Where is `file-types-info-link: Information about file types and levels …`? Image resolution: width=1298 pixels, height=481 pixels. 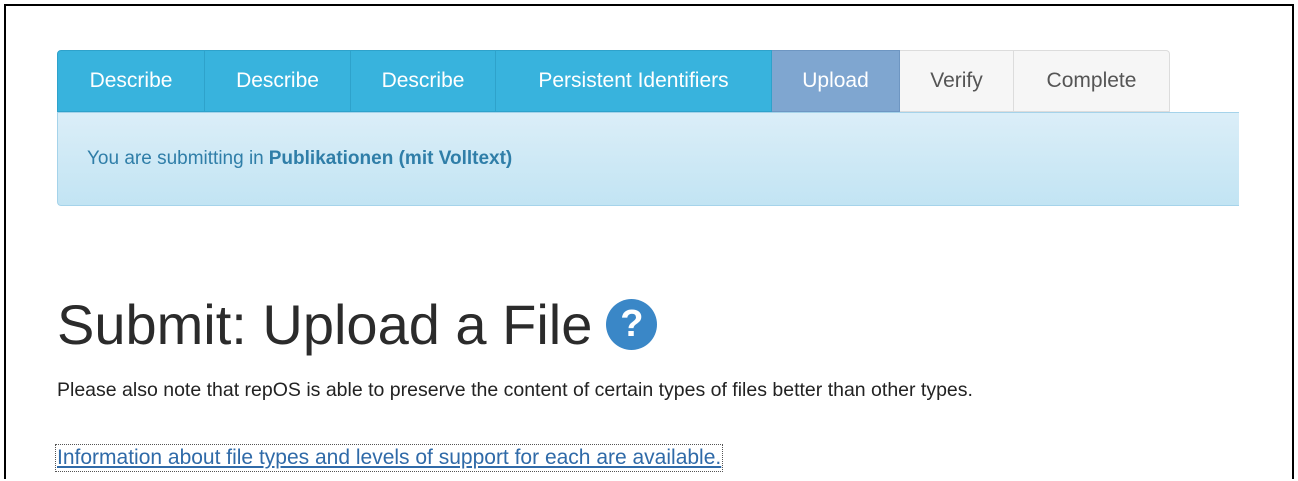 file-types-info-link: Information about file types and levels … is located at coordinates (389, 458).